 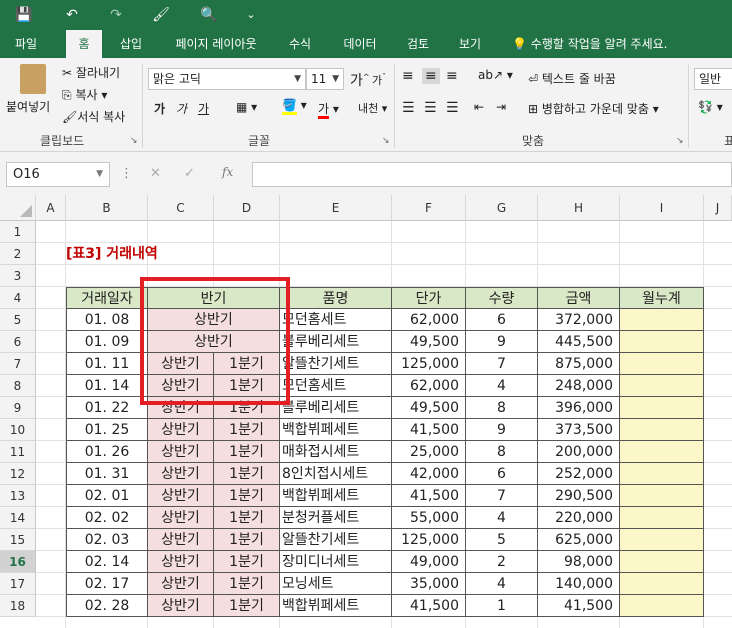 What do you see at coordinates (18, 474) in the screenshot?
I see `row-header-12: 12` at bounding box center [18, 474].